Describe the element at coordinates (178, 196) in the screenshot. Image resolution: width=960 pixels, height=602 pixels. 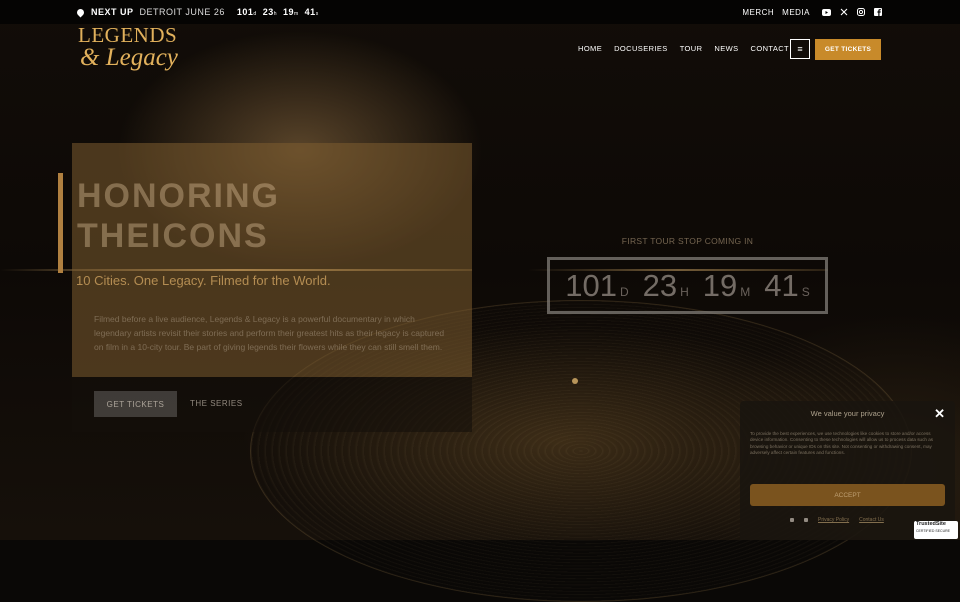
I see `hero-title-line1: HONORING` at that location.